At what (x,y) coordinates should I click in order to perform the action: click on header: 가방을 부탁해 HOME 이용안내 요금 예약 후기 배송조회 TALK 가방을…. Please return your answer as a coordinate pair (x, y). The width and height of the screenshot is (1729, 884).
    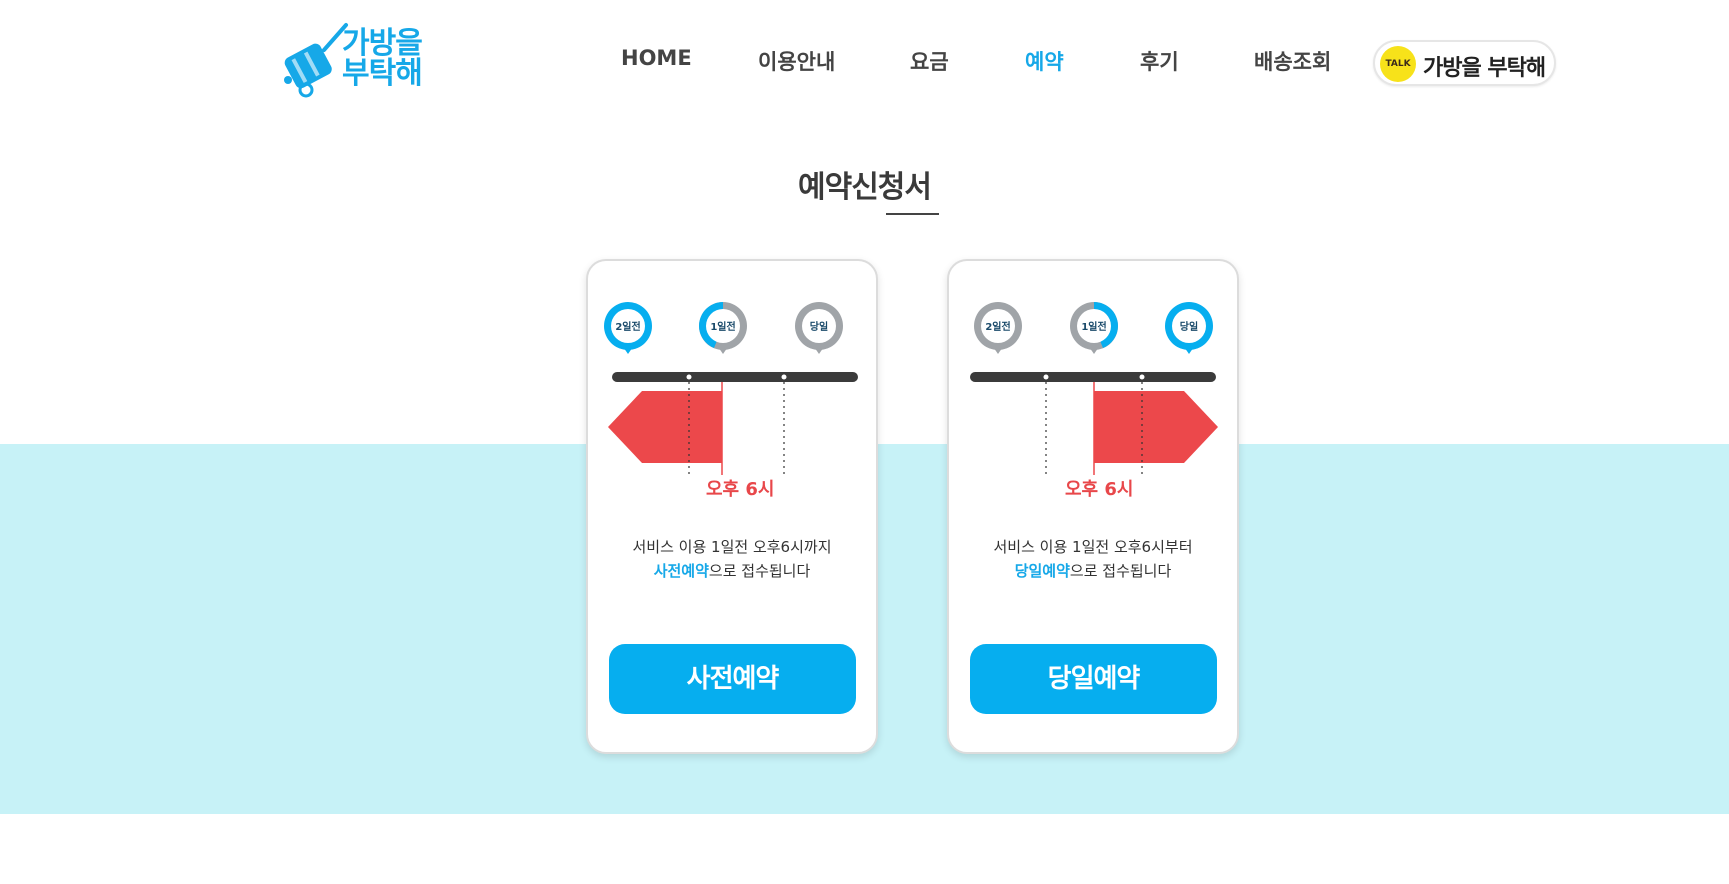
    Looking at the image, I should click on (864, 62).